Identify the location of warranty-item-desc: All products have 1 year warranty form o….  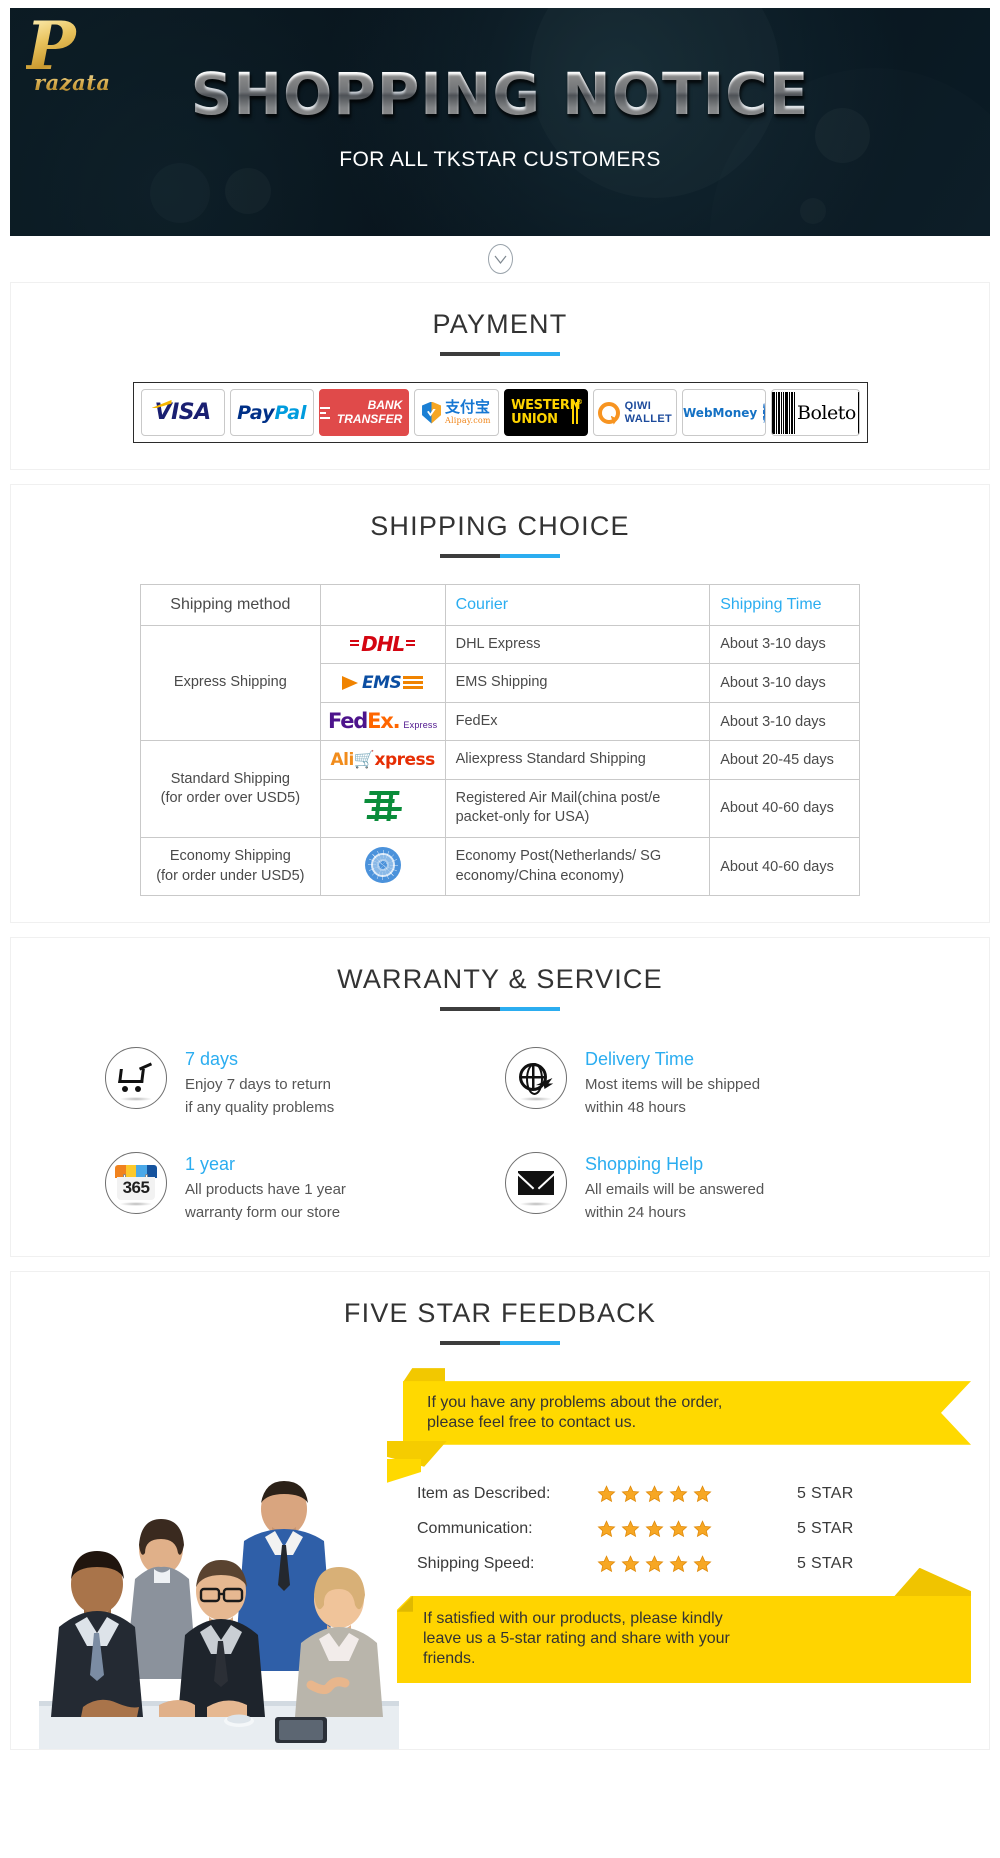
(265, 1200).